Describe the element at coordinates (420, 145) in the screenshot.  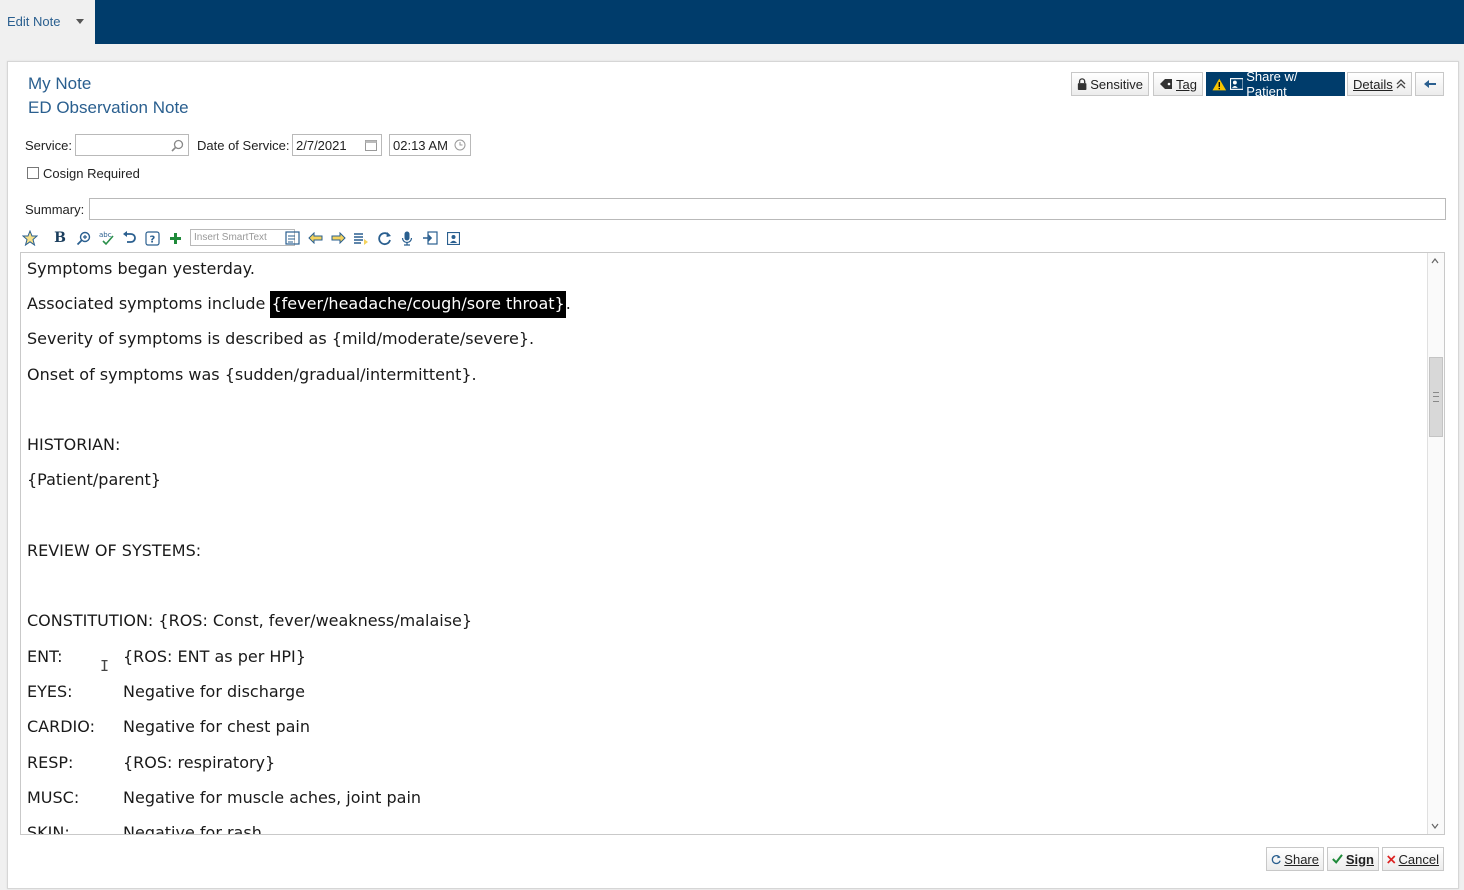
I see `time-value: 02:13 AM` at that location.